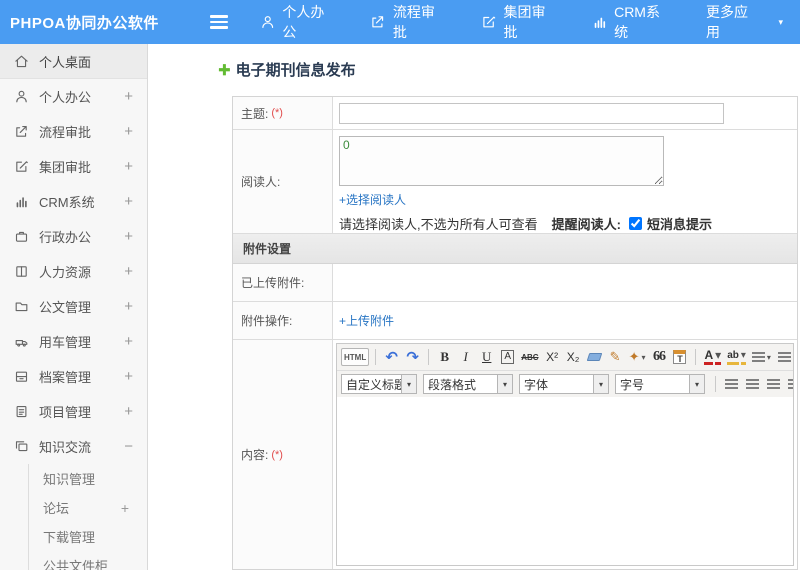 Image resolution: width=800 pixels, height=570 pixels. What do you see at coordinates (660, 384) in the screenshot?
I see `editor-select-3: 字号 ▾` at bounding box center [660, 384].